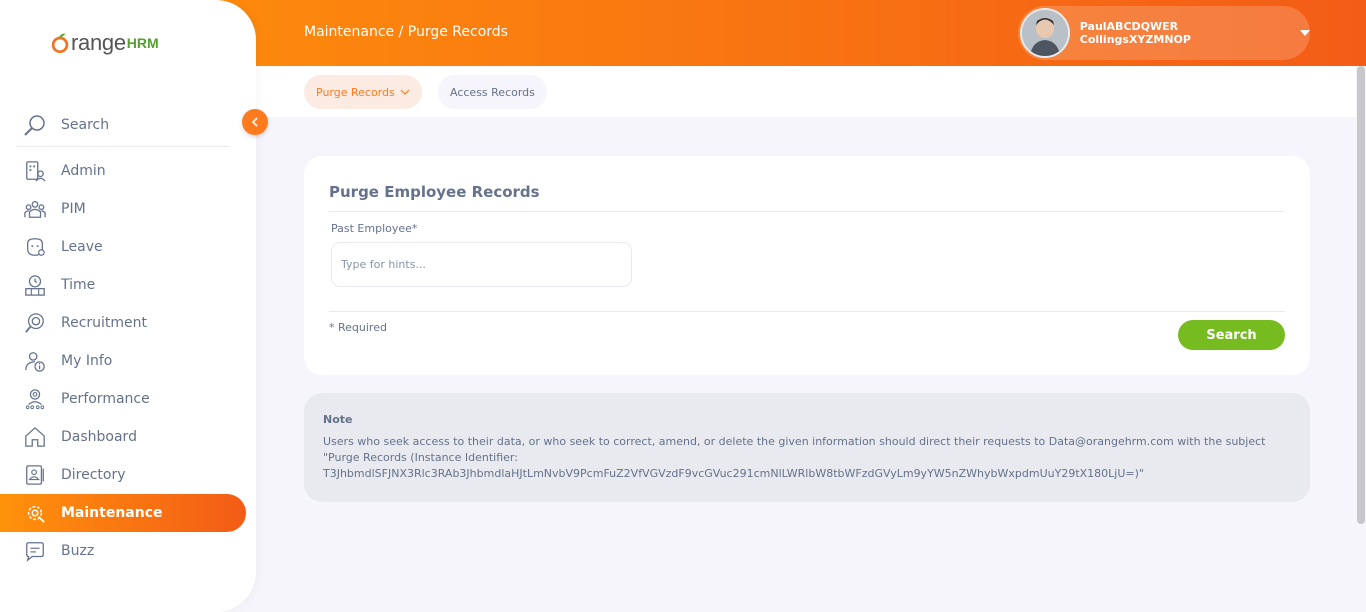 This screenshot has height=612, width=1366. I want to click on chevron-left-icon, so click(254, 122).